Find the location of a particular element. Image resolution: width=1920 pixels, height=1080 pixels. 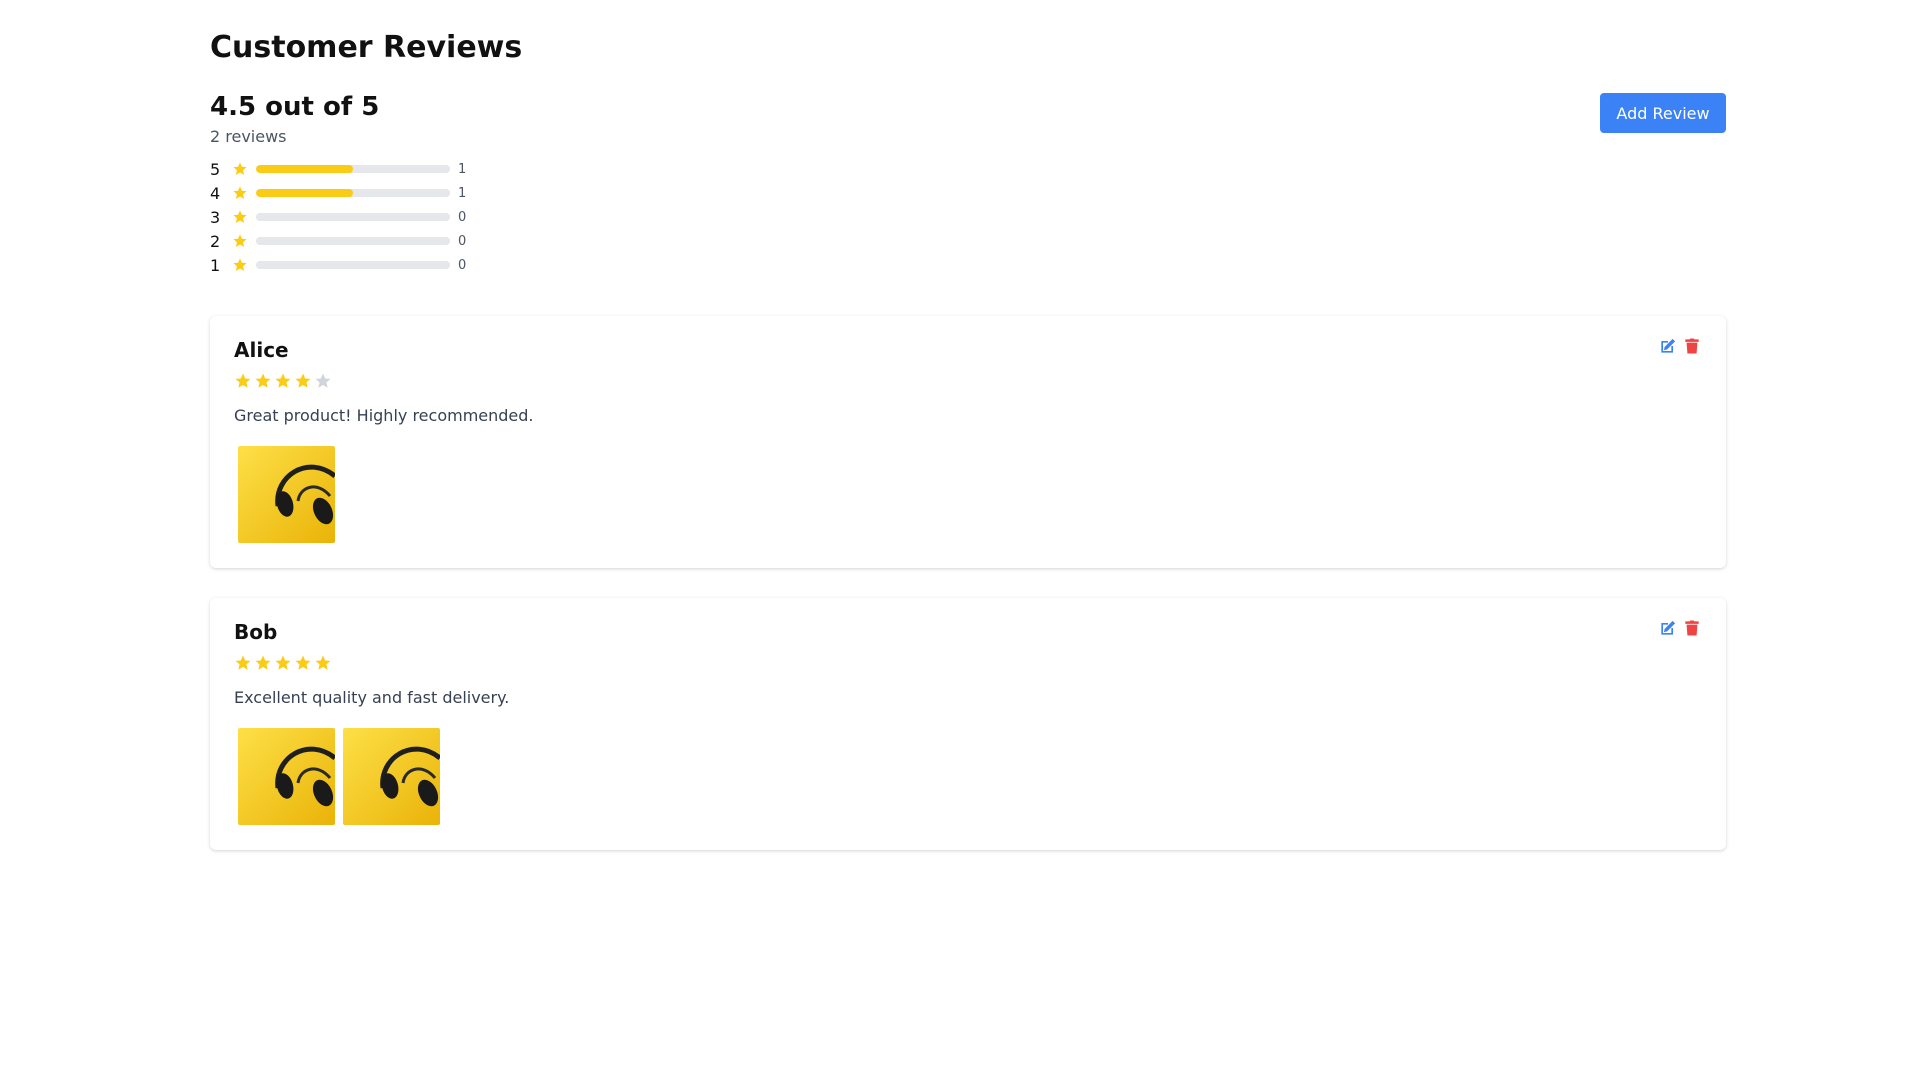

review-count: 2 reviews is located at coordinates (248, 136).